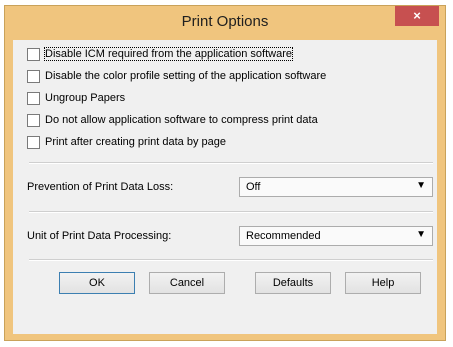 The image size is (453, 347). I want to click on prevention-value: Off, so click(253, 187).